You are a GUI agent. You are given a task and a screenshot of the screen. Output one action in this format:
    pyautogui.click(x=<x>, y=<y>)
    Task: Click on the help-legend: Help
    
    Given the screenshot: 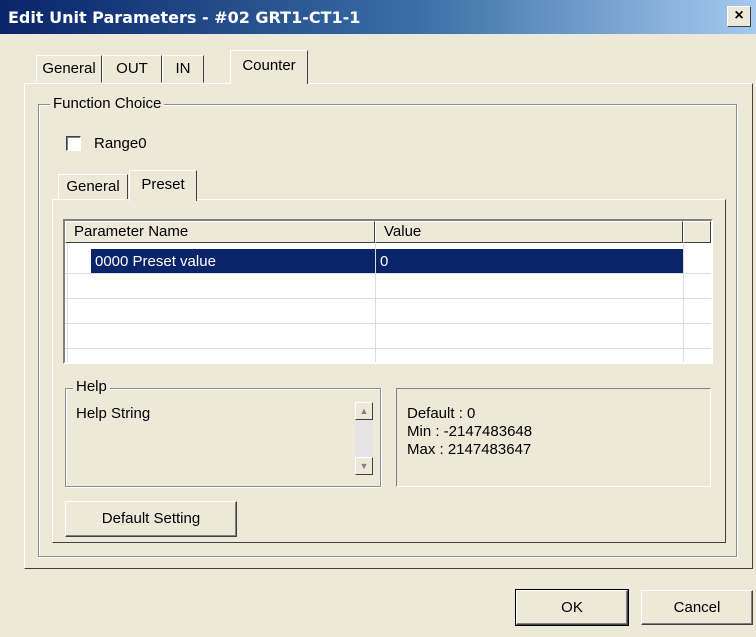 What is the action you would take?
    pyautogui.click(x=91, y=386)
    